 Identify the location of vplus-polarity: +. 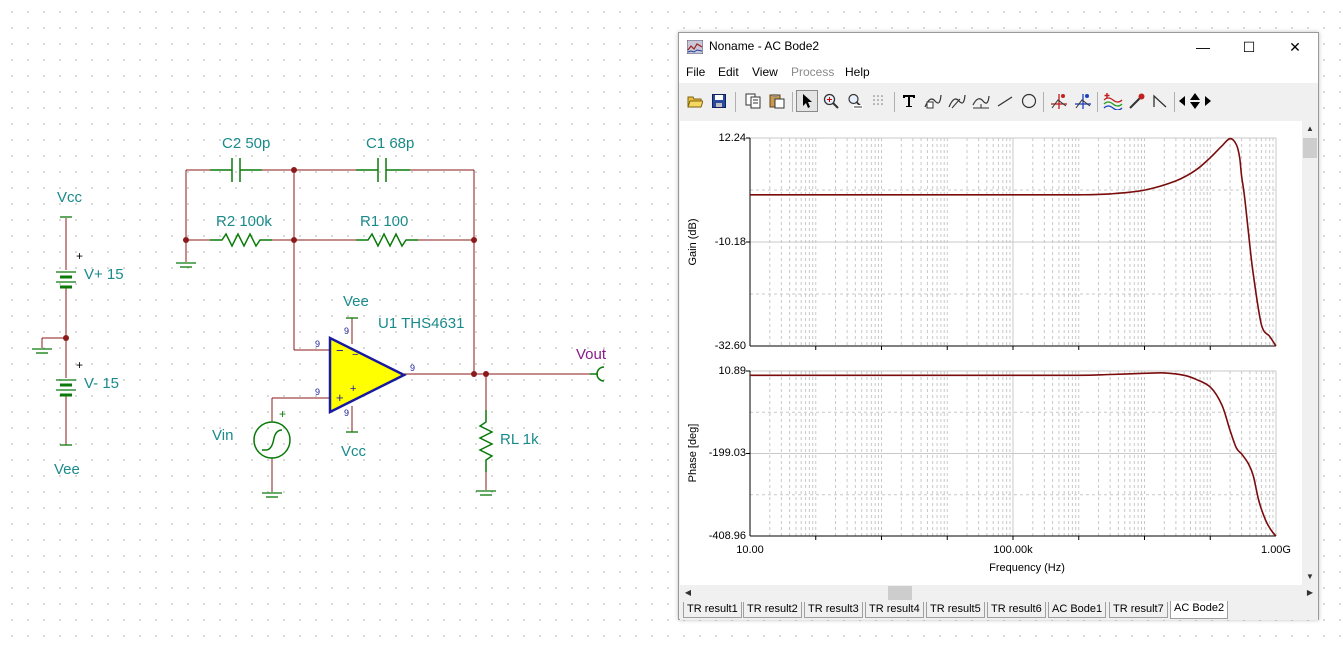
(79, 256).